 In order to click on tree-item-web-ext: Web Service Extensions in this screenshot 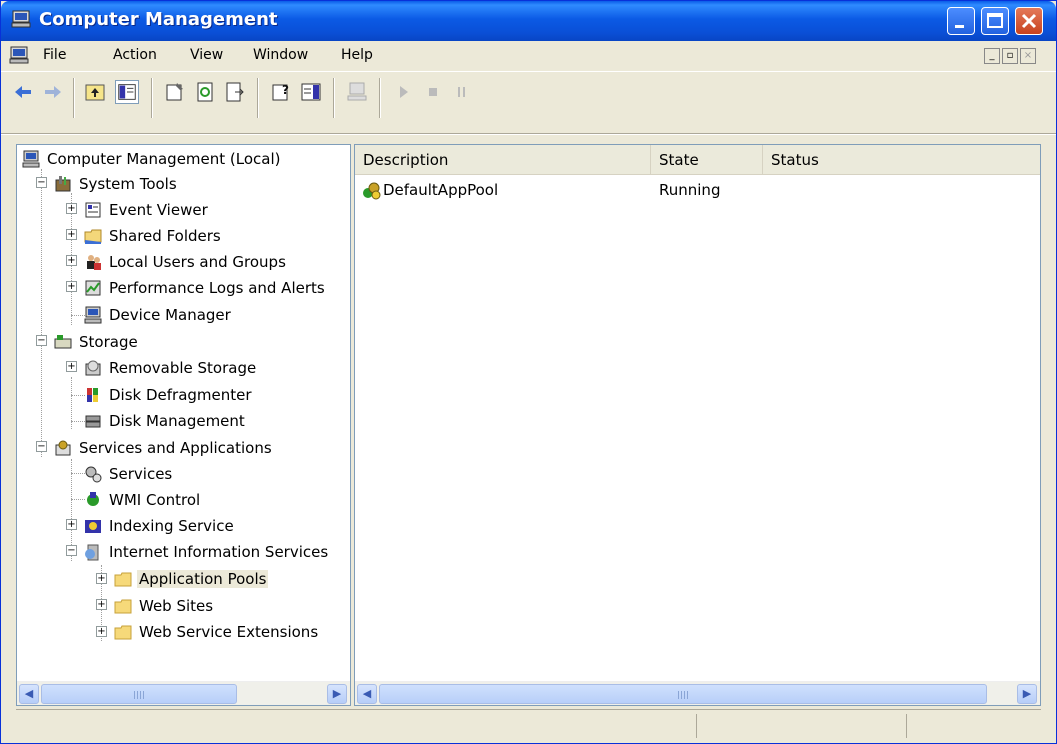, I will do `click(216, 633)`.